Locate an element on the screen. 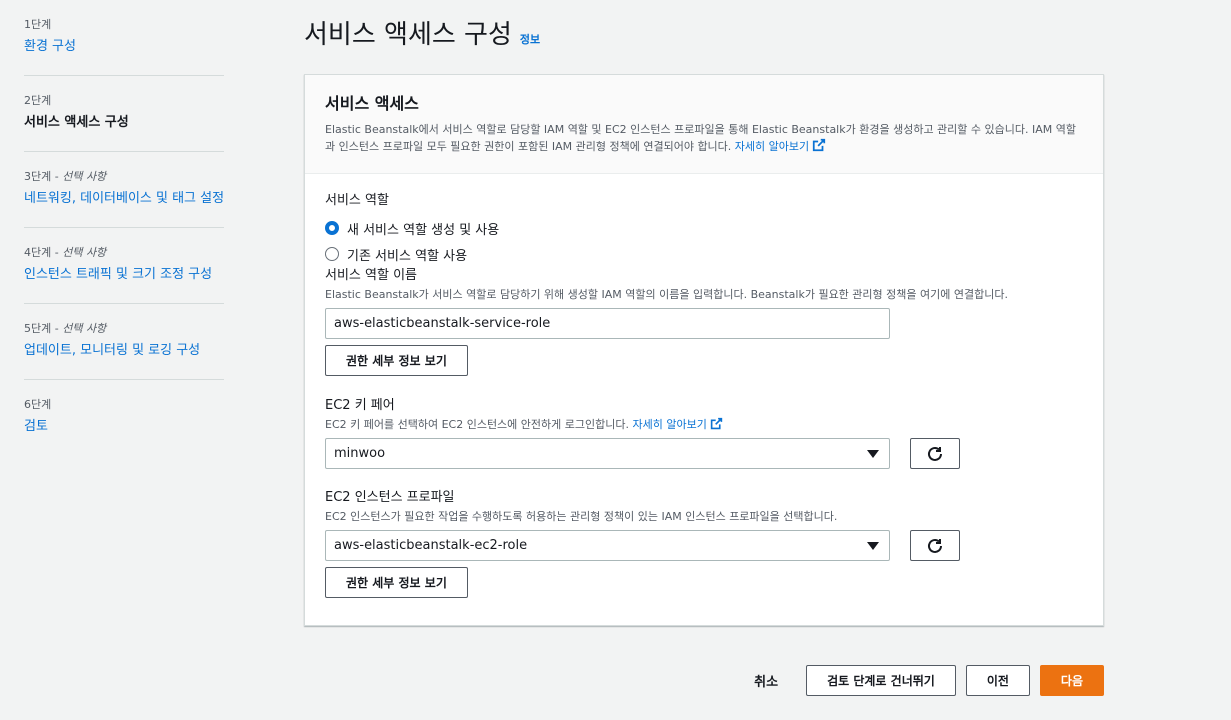 The image size is (1231, 720). panel-title: 서비스 액세스 is located at coordinates (372, 103).